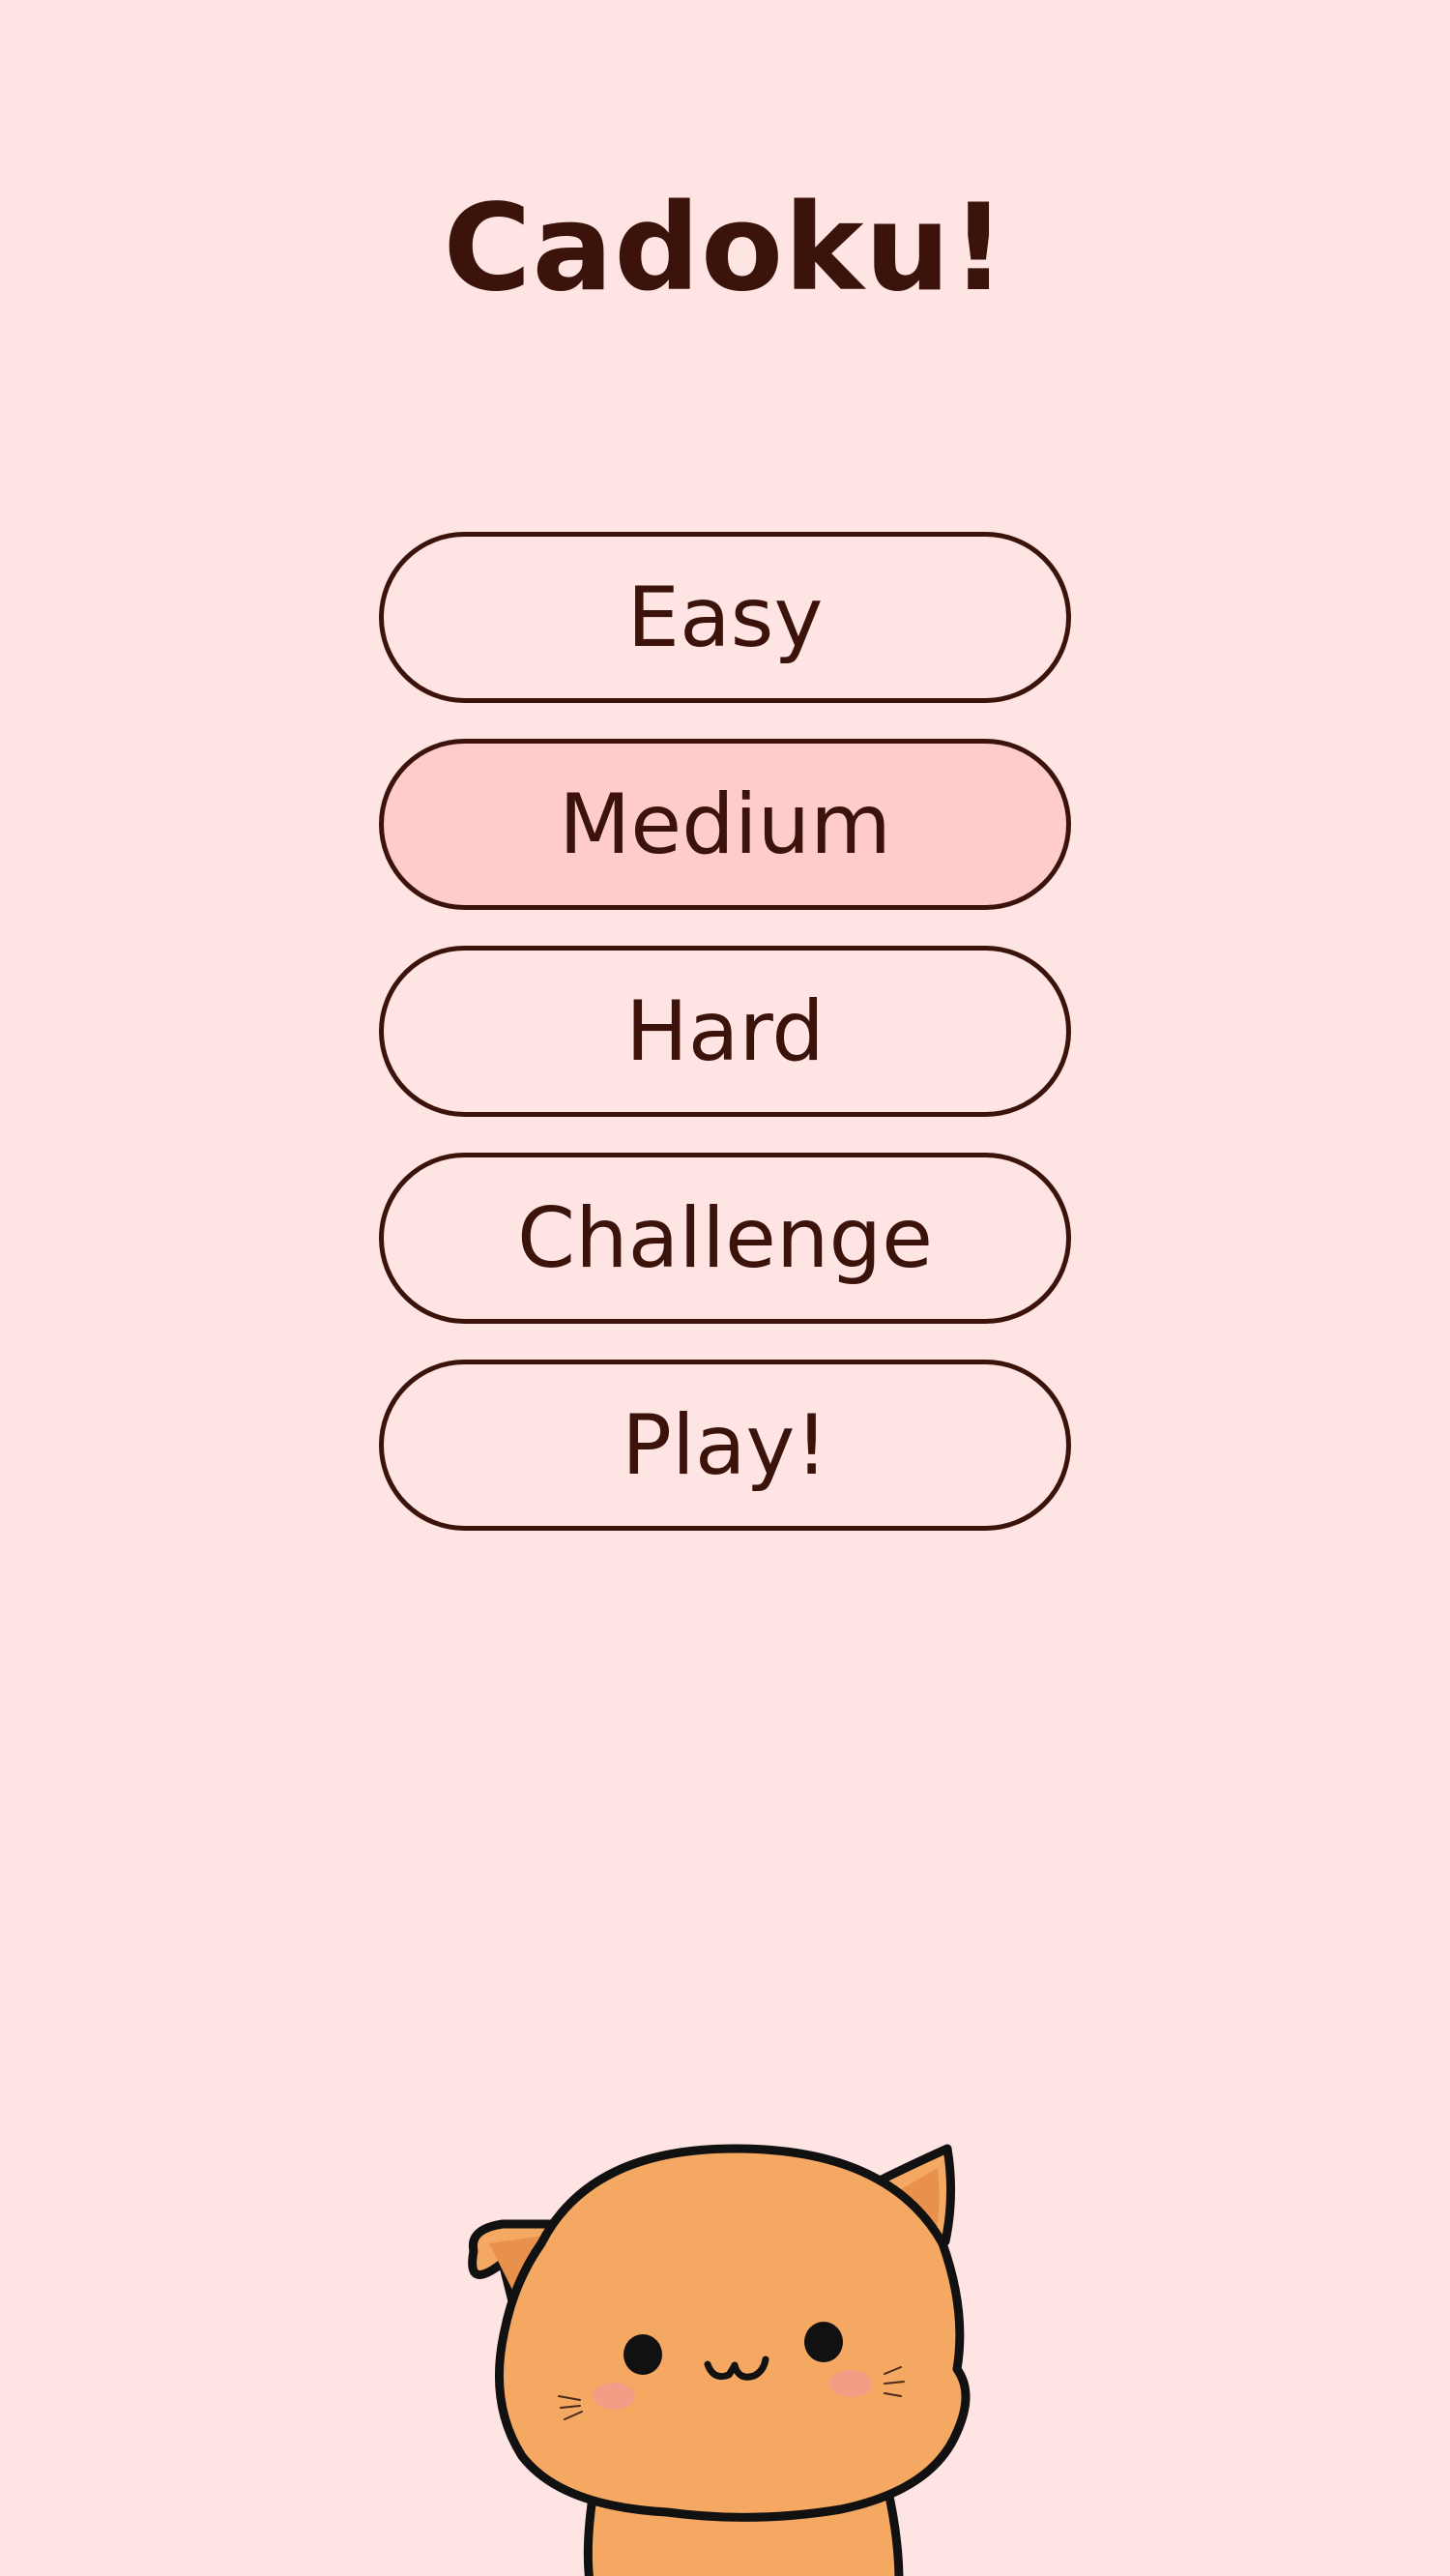  I want to click on page-title: Cadoku!, so click(725, 248).